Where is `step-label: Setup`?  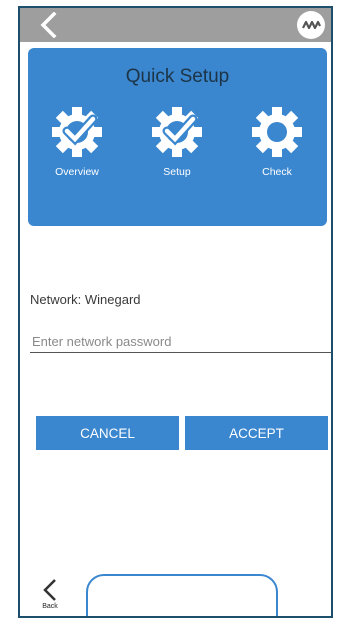
step-label: Setup is located at coordinates (177, 172).